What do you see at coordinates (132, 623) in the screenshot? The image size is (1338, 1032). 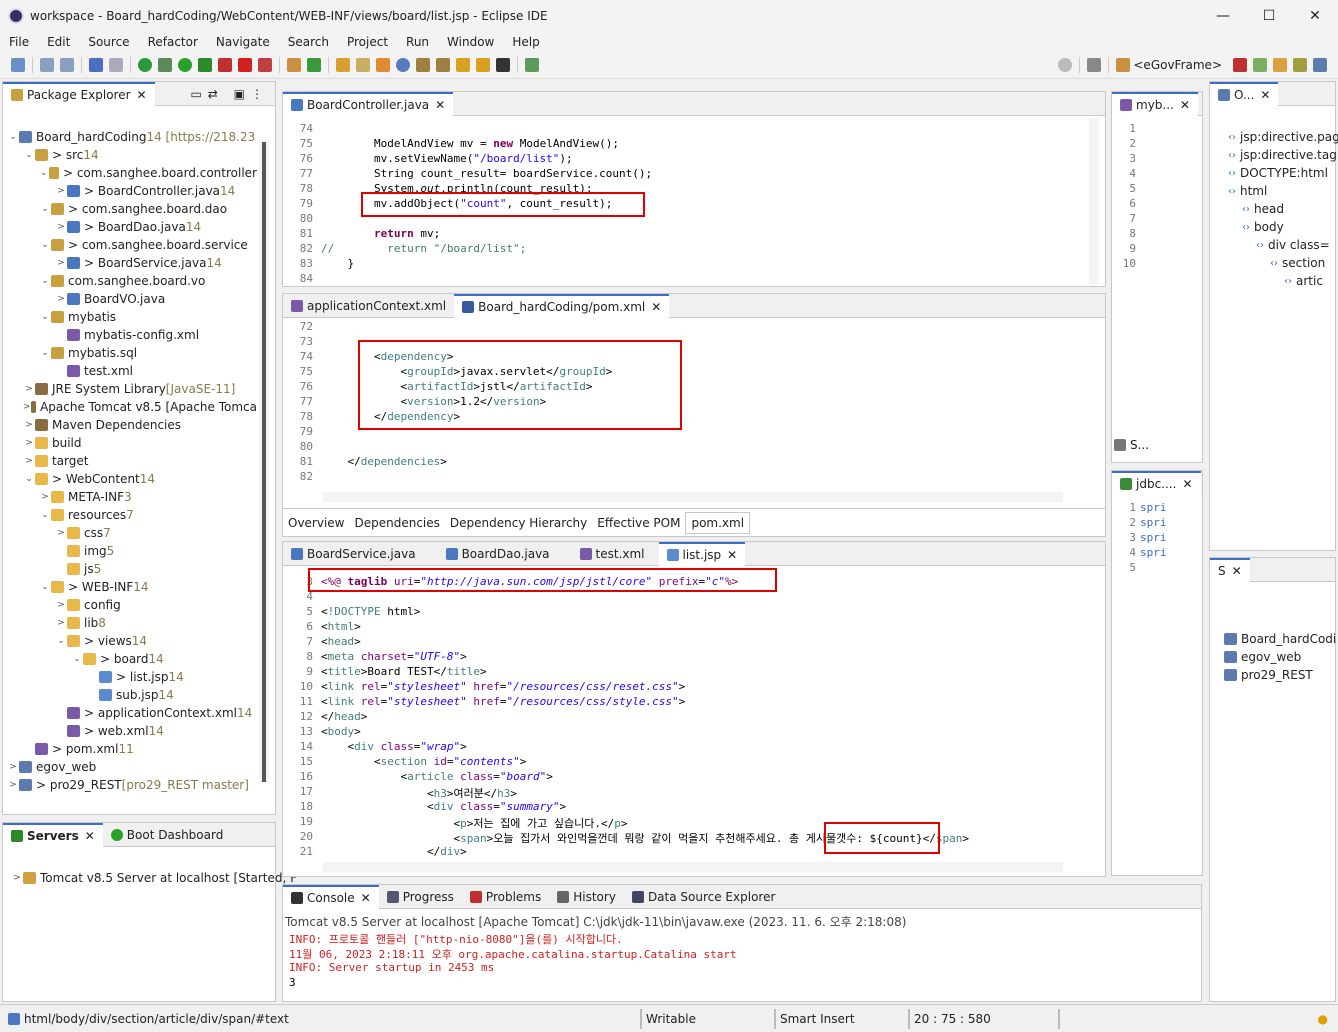 I see `tree-item: > lib 8` at bounding box center [132, 623].